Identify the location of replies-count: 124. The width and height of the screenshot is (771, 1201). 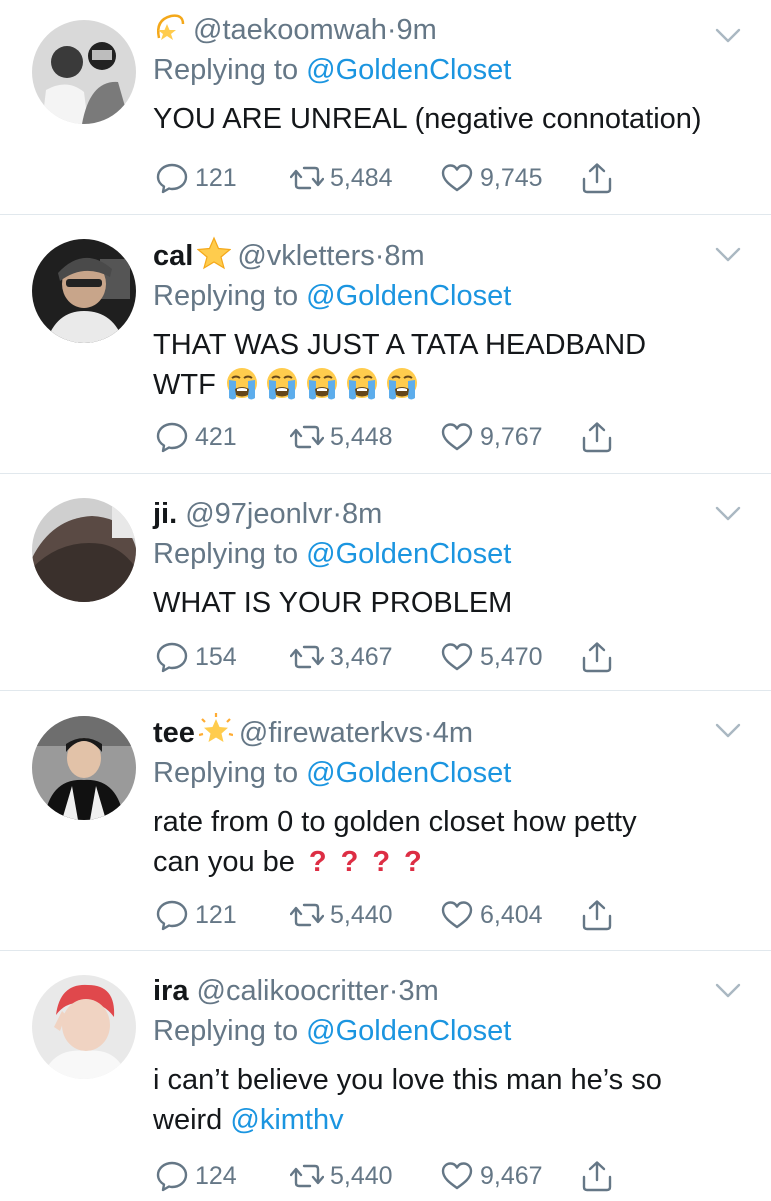
(216, 1175).